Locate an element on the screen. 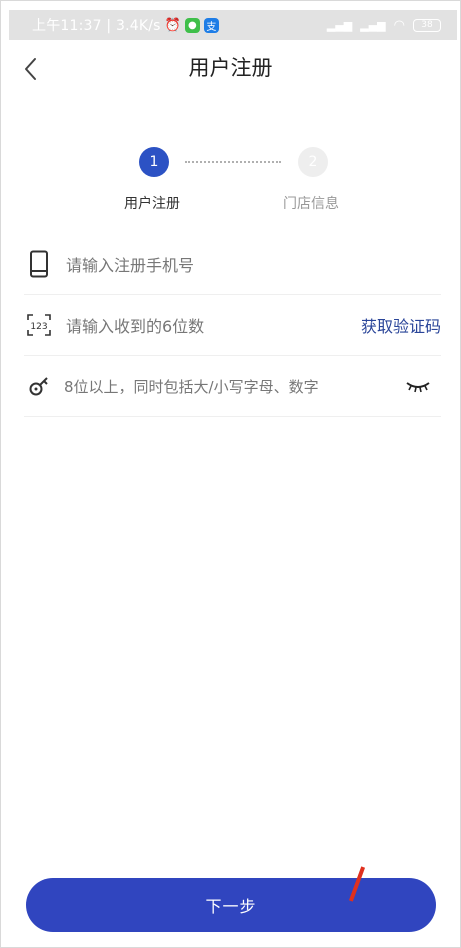  status-bar: 上午11:37 | 3.4K/s ⏰ ● 支 ▂▄▆ ▂▄▆ ◠ 38 is located at coordinates (233, 25).